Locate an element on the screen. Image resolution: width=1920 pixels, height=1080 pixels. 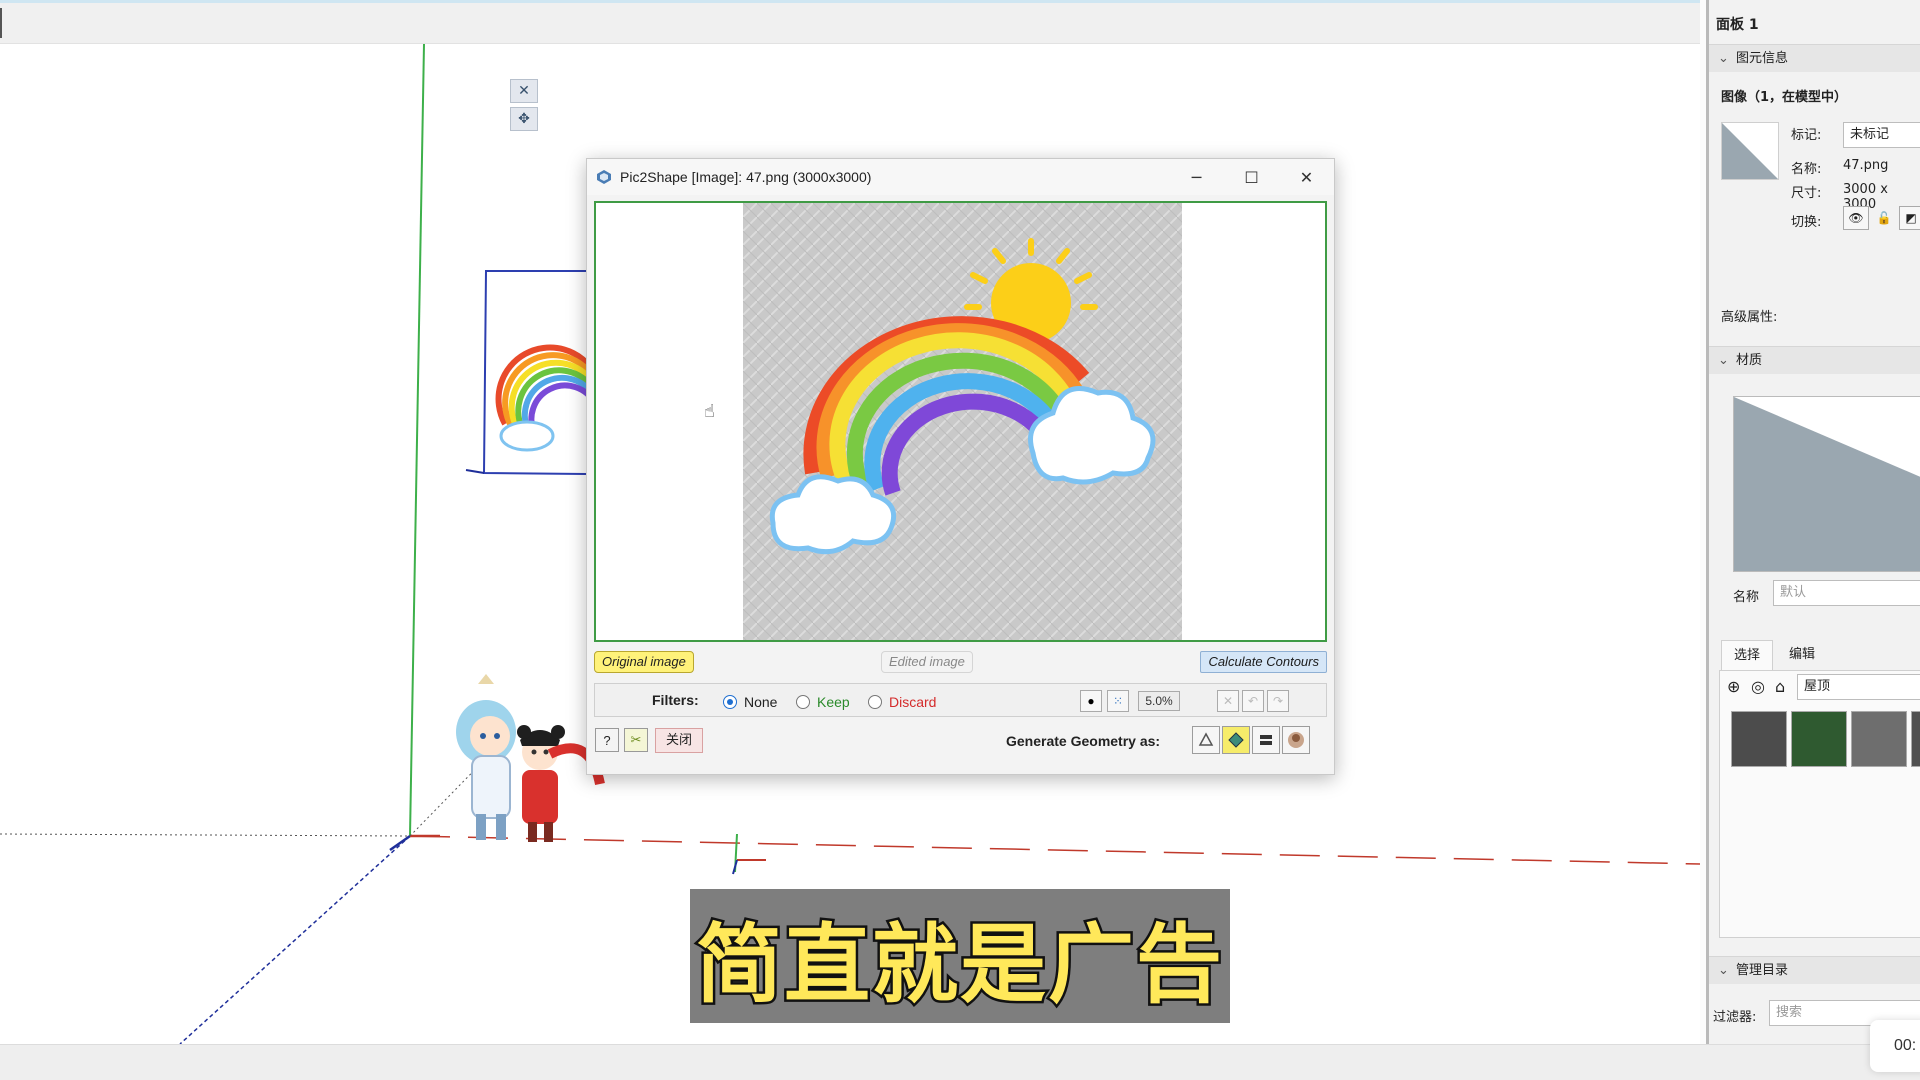
red-axis-hidden is located at coordinates (205, 835).